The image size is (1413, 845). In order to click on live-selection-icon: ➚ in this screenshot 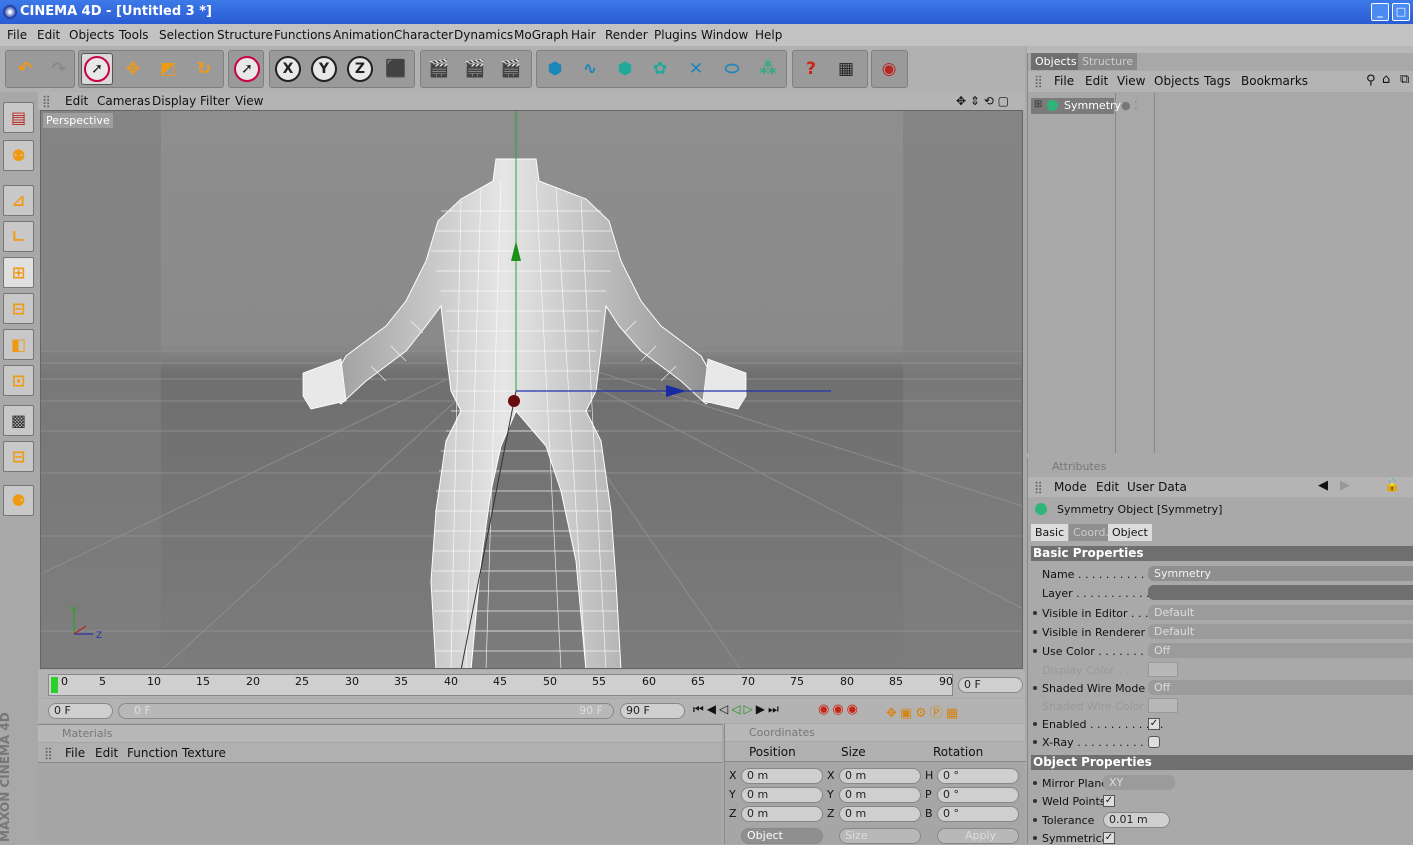, I will do `click(97, 69)`.